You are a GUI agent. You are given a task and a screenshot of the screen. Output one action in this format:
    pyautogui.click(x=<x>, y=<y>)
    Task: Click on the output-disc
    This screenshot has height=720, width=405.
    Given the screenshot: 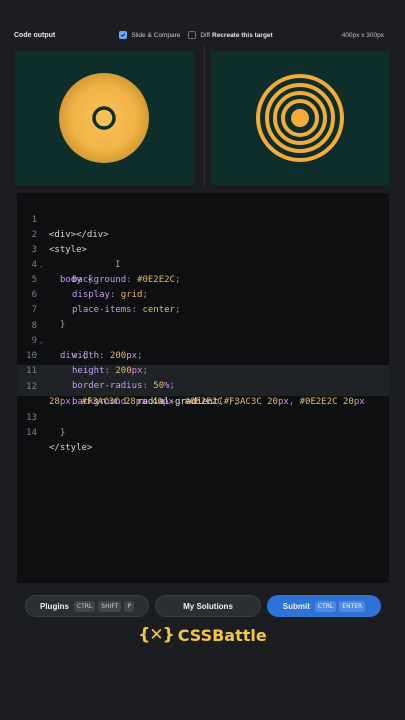 What is the action you would take?
    pyautogui.click(x=104, y=118)
    